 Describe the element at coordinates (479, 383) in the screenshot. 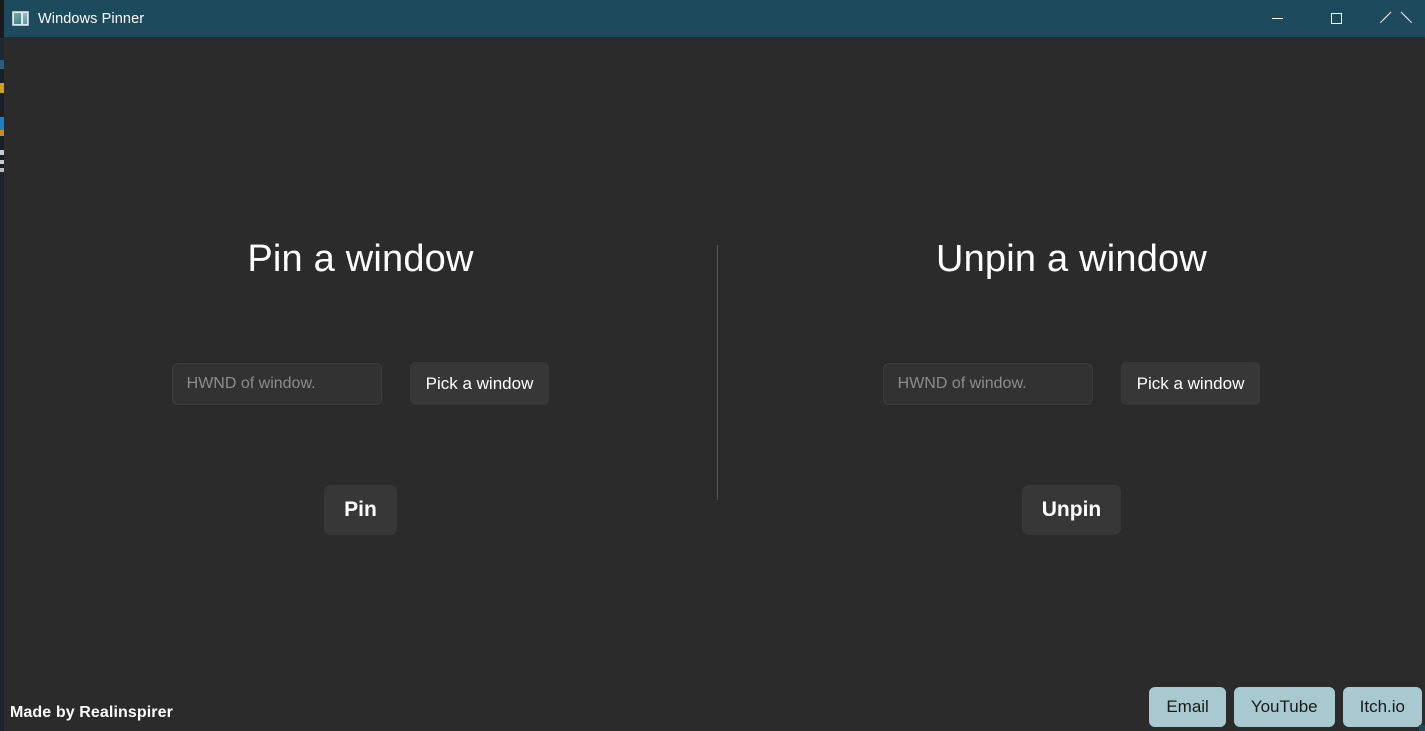

I see `pin-pick-a-window-button: Pick a window` at that location.